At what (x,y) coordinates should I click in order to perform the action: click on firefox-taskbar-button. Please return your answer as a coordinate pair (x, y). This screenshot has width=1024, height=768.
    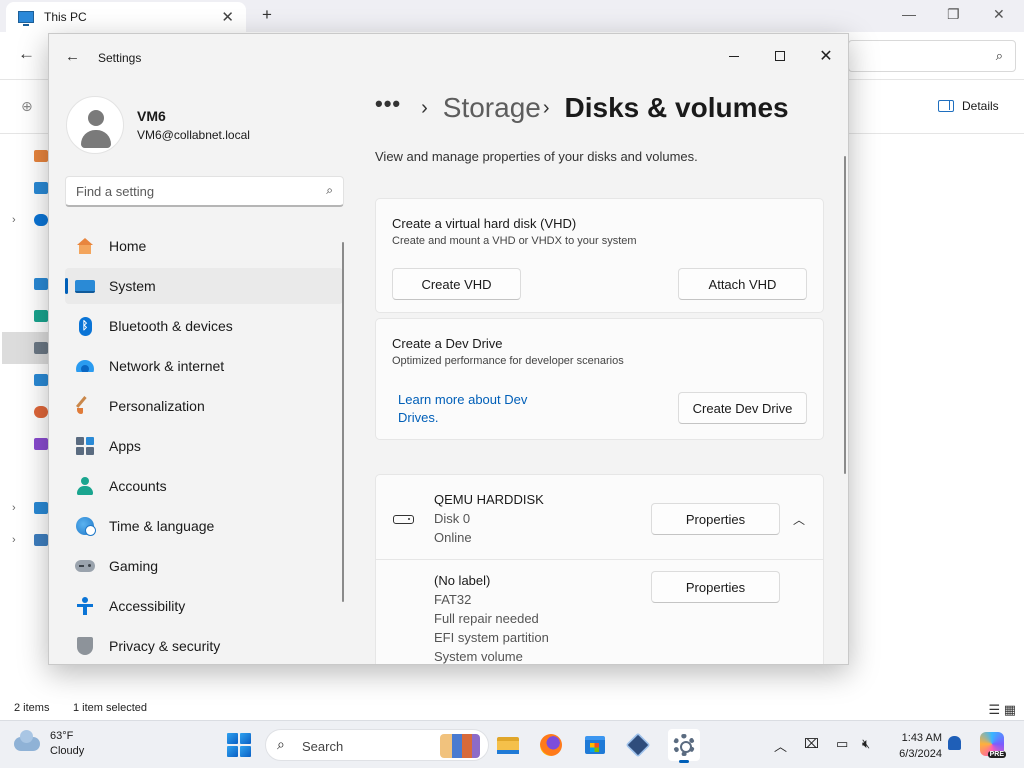
    Looking at the image, I should click on (551, 745).